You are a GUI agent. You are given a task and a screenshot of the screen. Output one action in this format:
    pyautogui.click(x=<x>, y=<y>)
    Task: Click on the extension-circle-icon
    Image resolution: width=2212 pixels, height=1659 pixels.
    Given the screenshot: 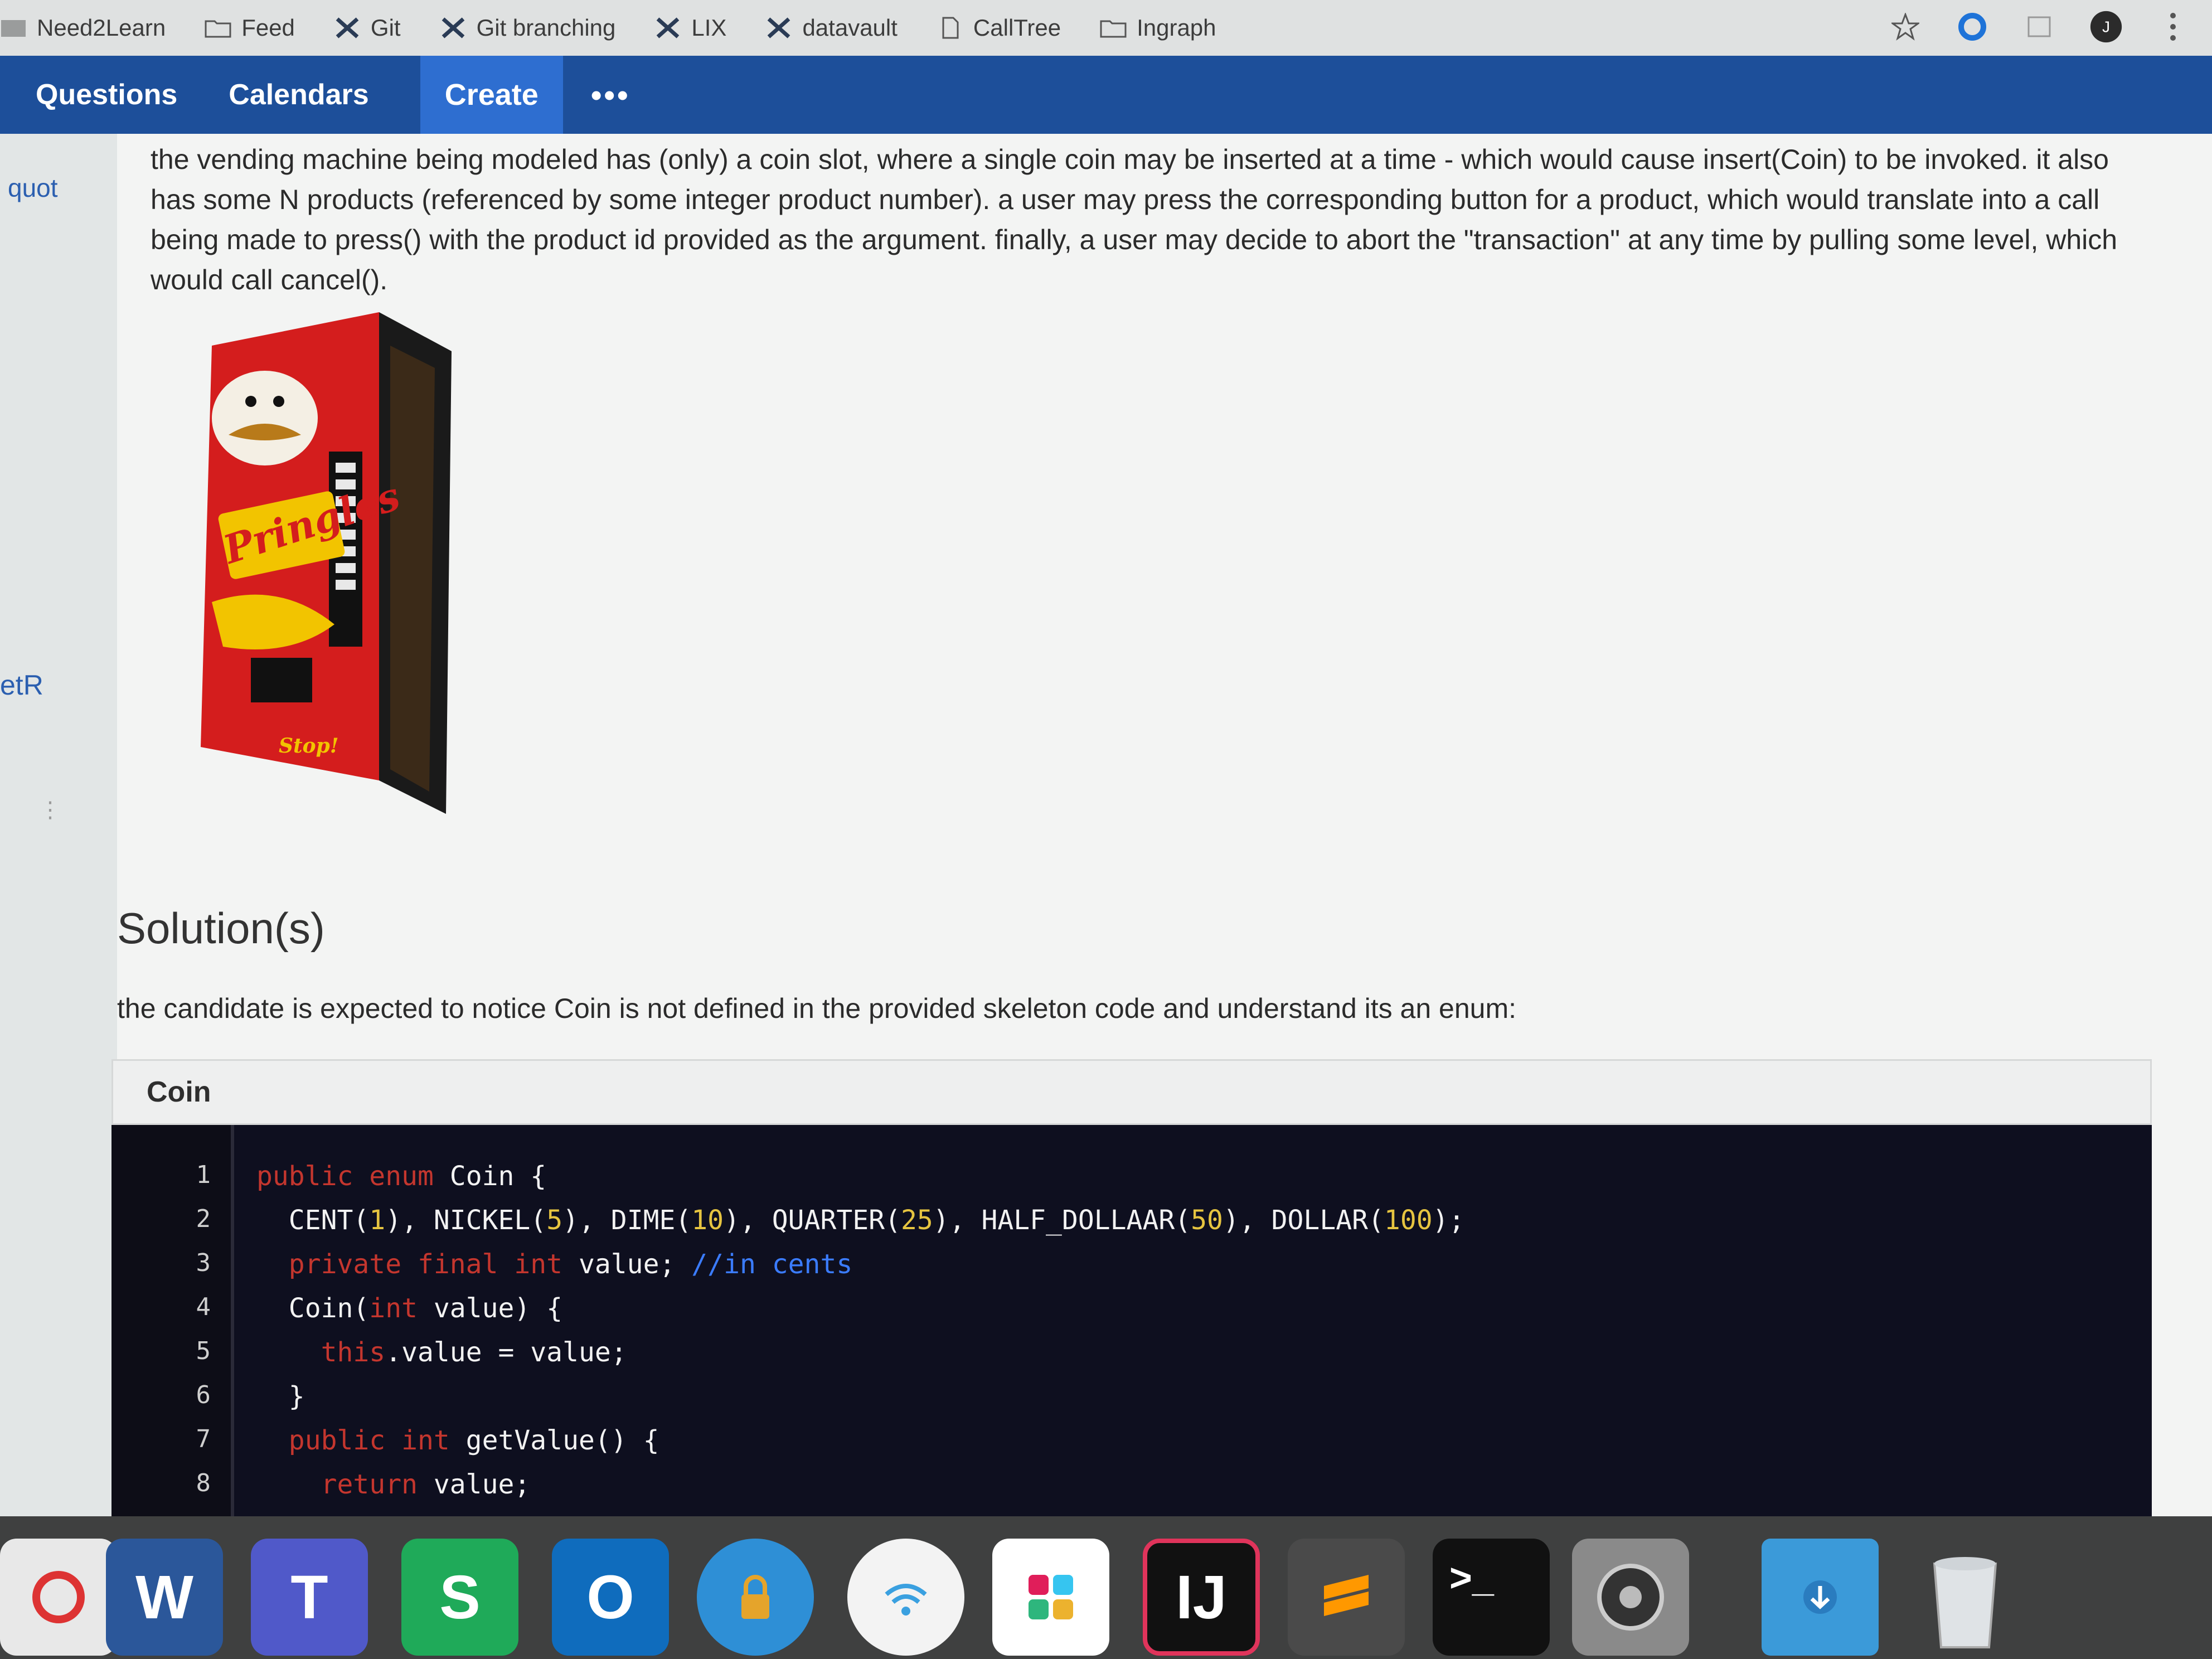 What is the action you would take?
    pyautogui.click(x=1972, y=26)
    